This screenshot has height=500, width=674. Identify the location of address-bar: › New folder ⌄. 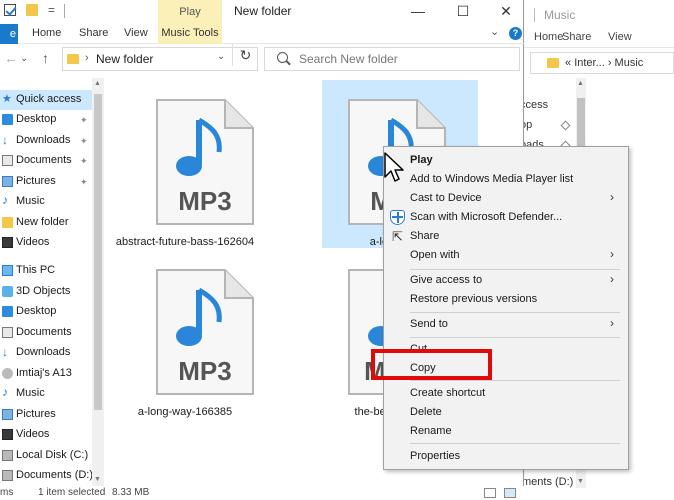
(160, 59).